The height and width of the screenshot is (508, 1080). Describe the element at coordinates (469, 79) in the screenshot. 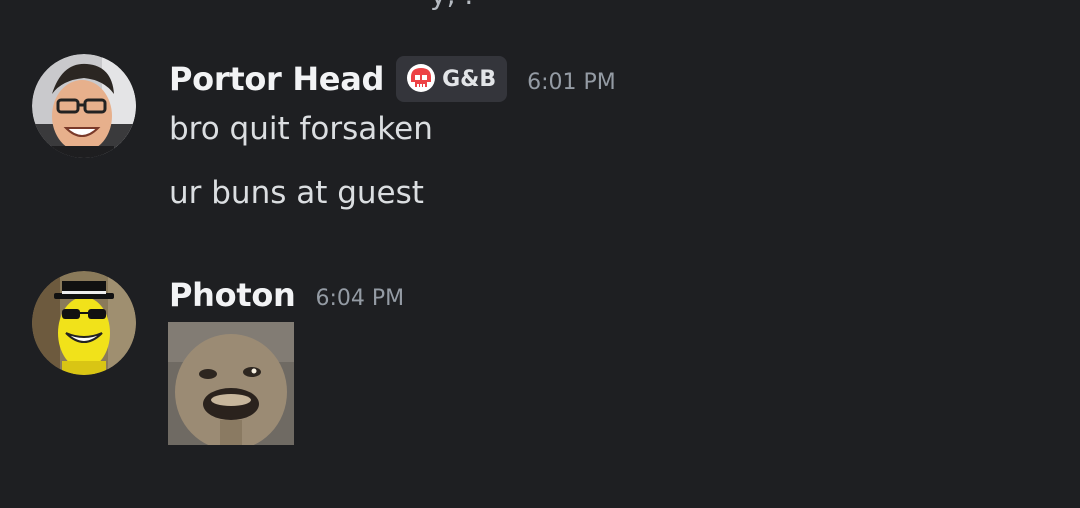

I see `role-tag-label: G&B` at that location.